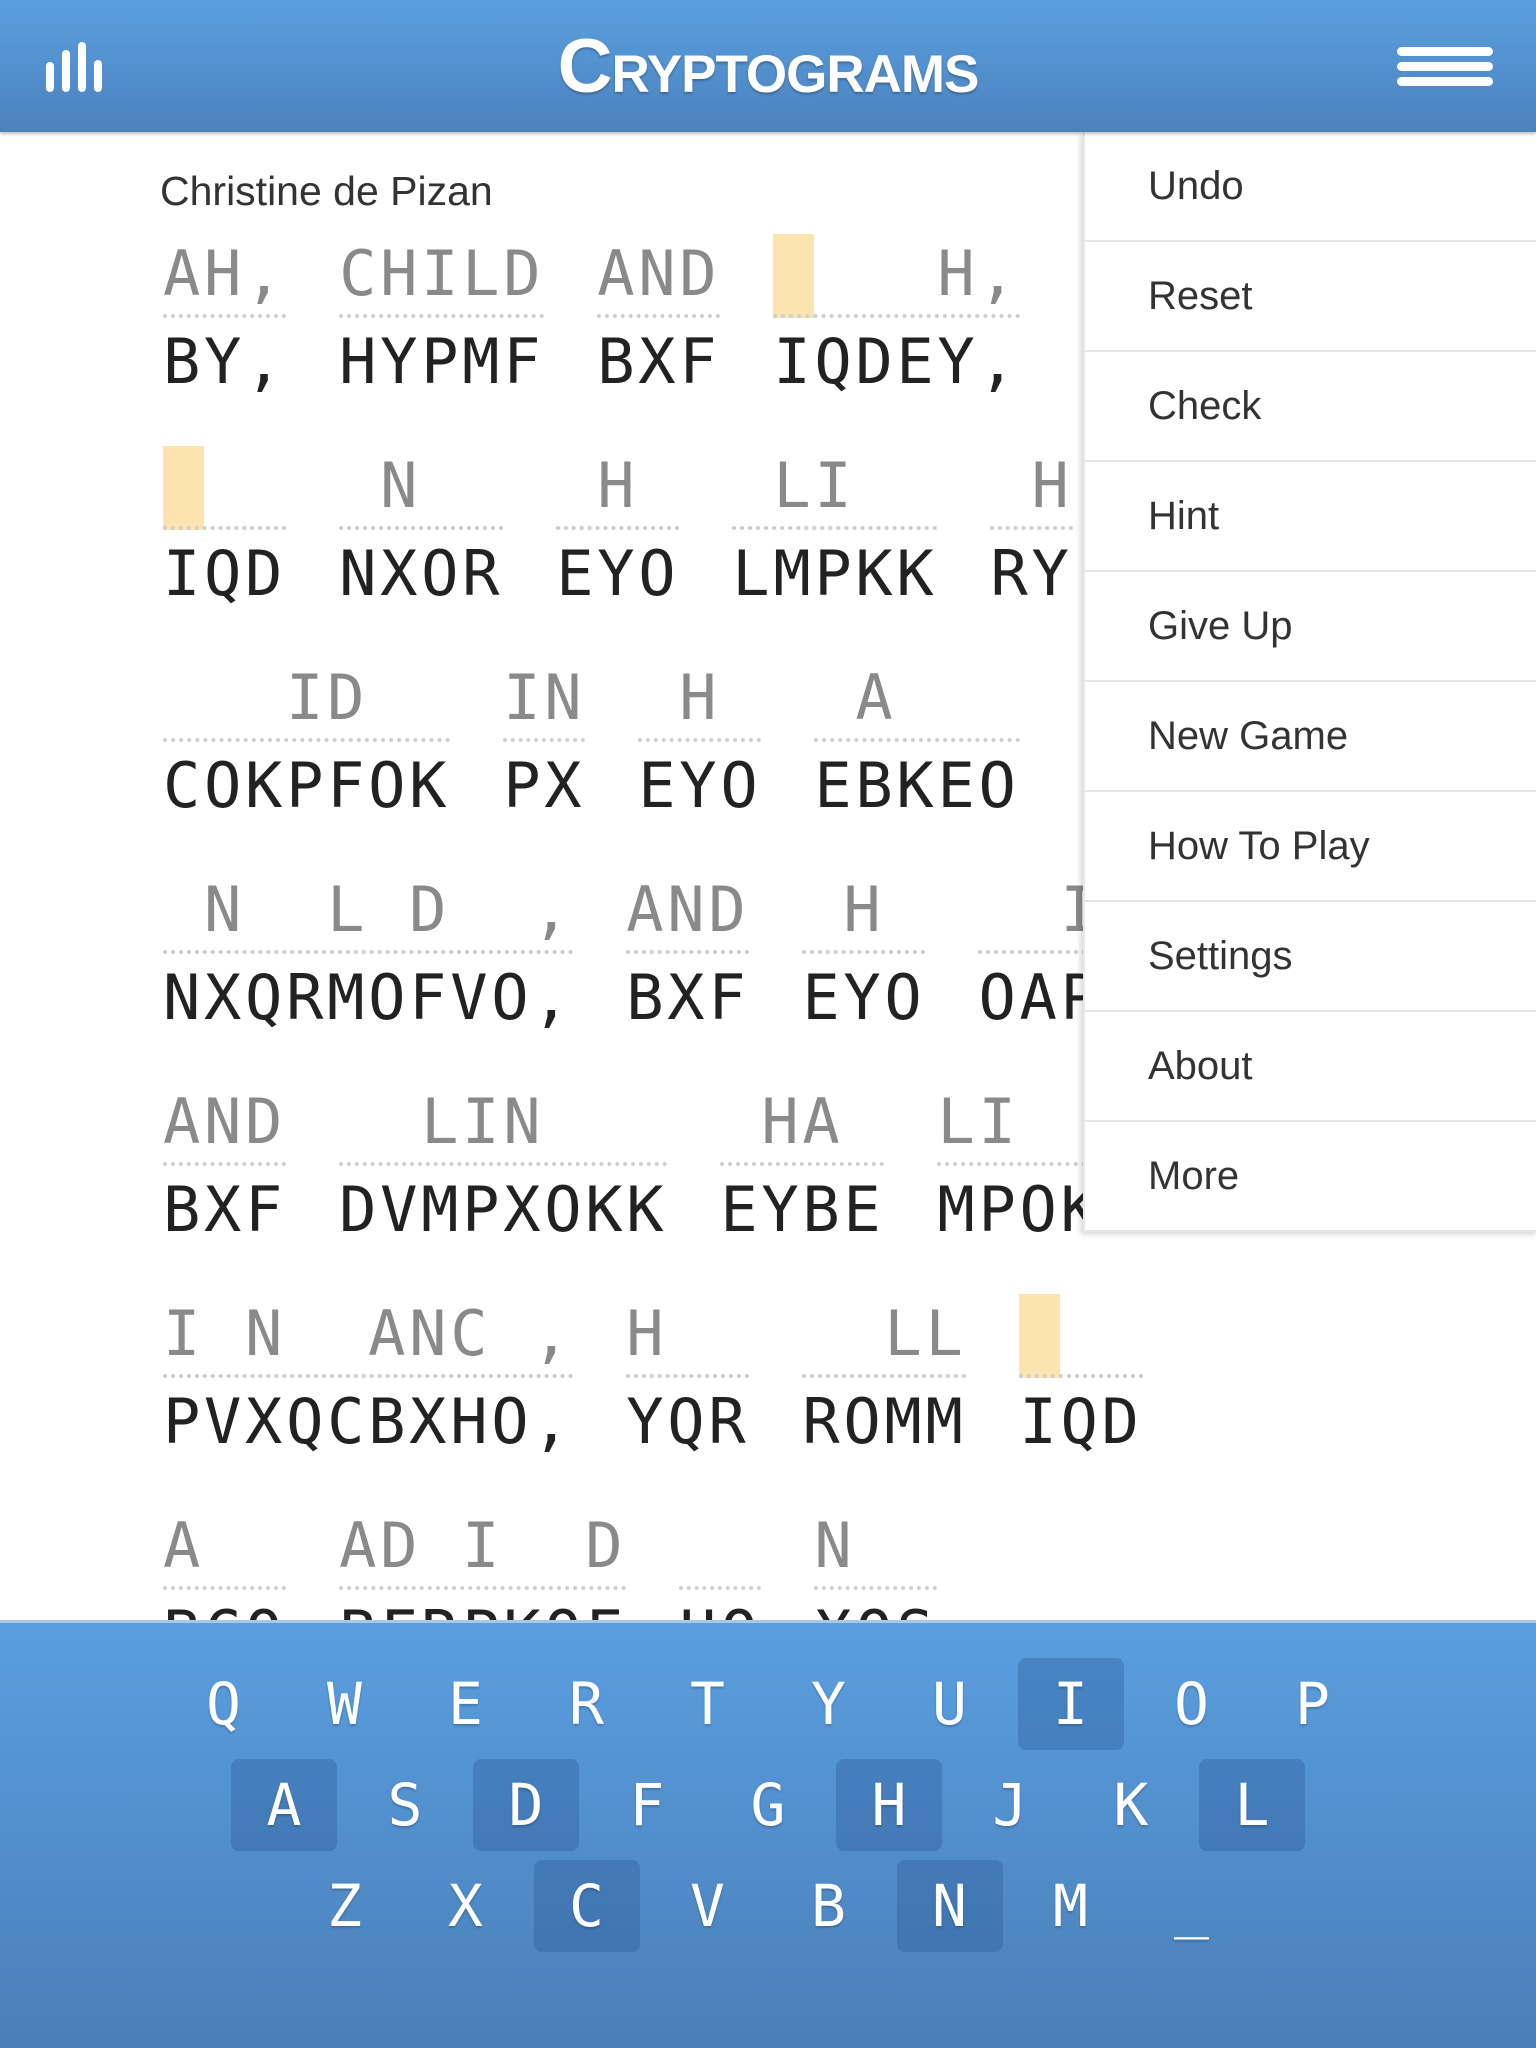 The width and height of the screenshot is (1536, 2048). What do you see at coordinates (526, 1804) in the screenshot?
I see `key-d: D` at bounding box center [526, 1804].